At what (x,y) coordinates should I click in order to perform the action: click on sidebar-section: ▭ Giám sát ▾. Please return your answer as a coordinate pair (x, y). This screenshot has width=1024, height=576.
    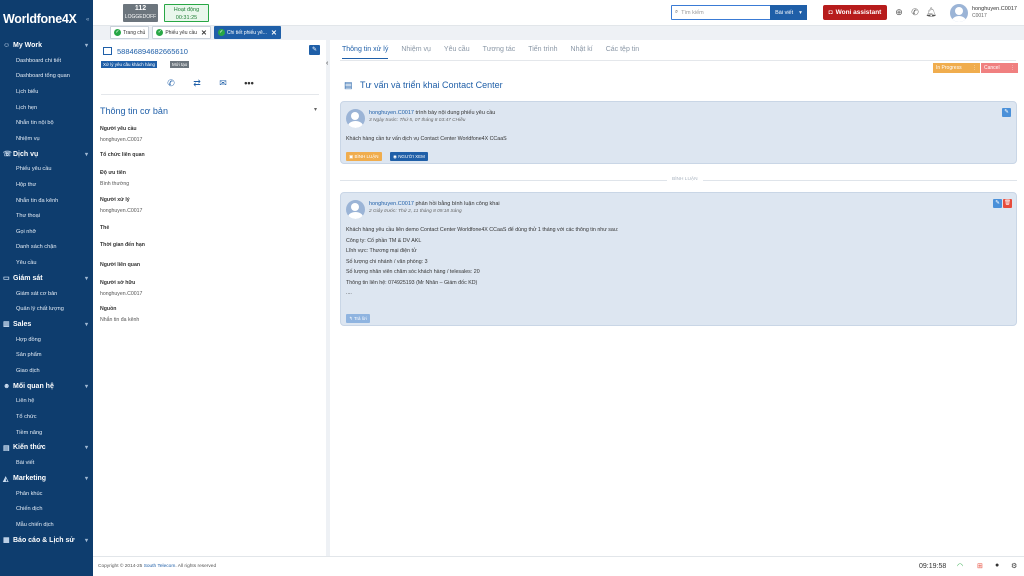
    Looking at the image, I should click on (46, 278).